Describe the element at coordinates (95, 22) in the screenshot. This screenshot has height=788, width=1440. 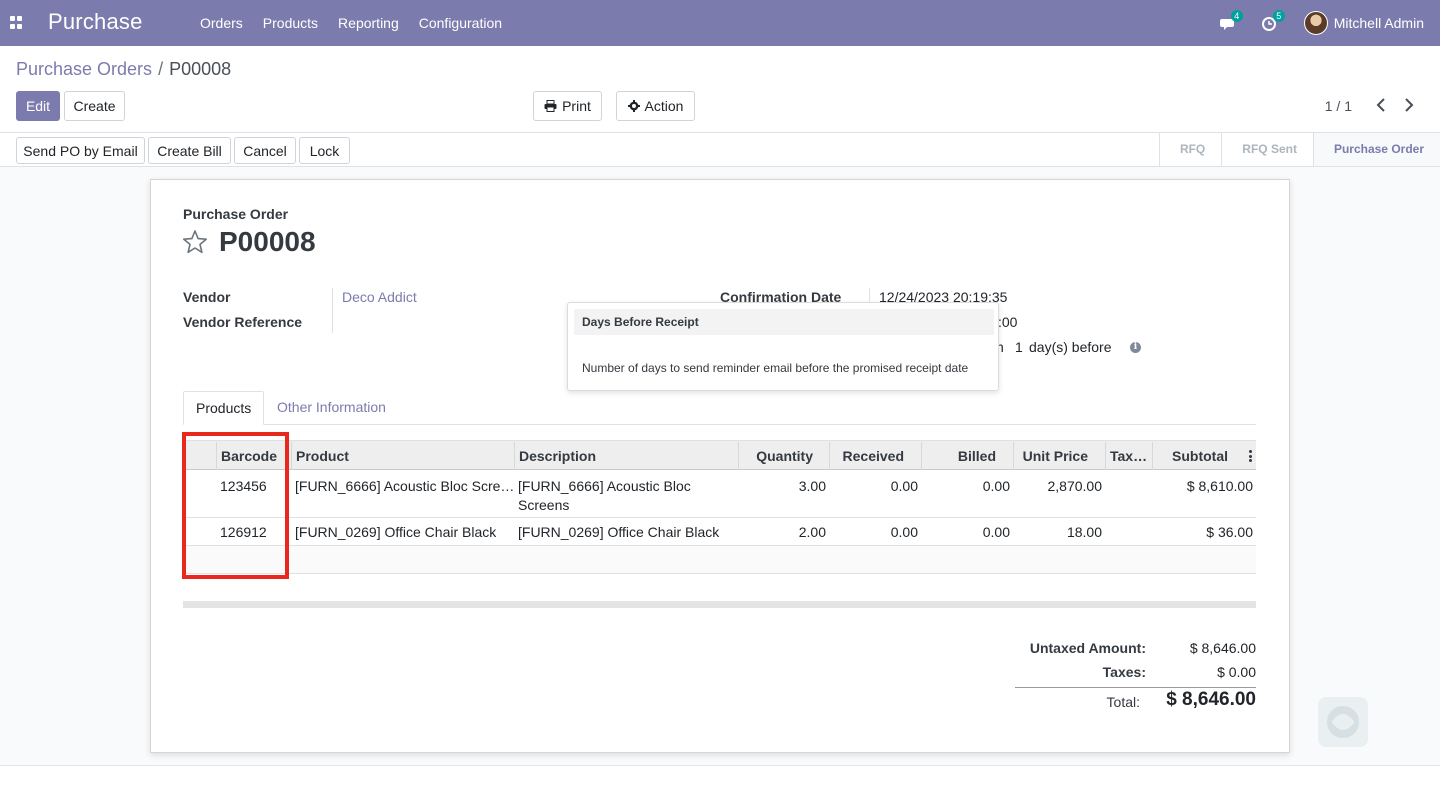
I see `app-title: Purchase` at that location.